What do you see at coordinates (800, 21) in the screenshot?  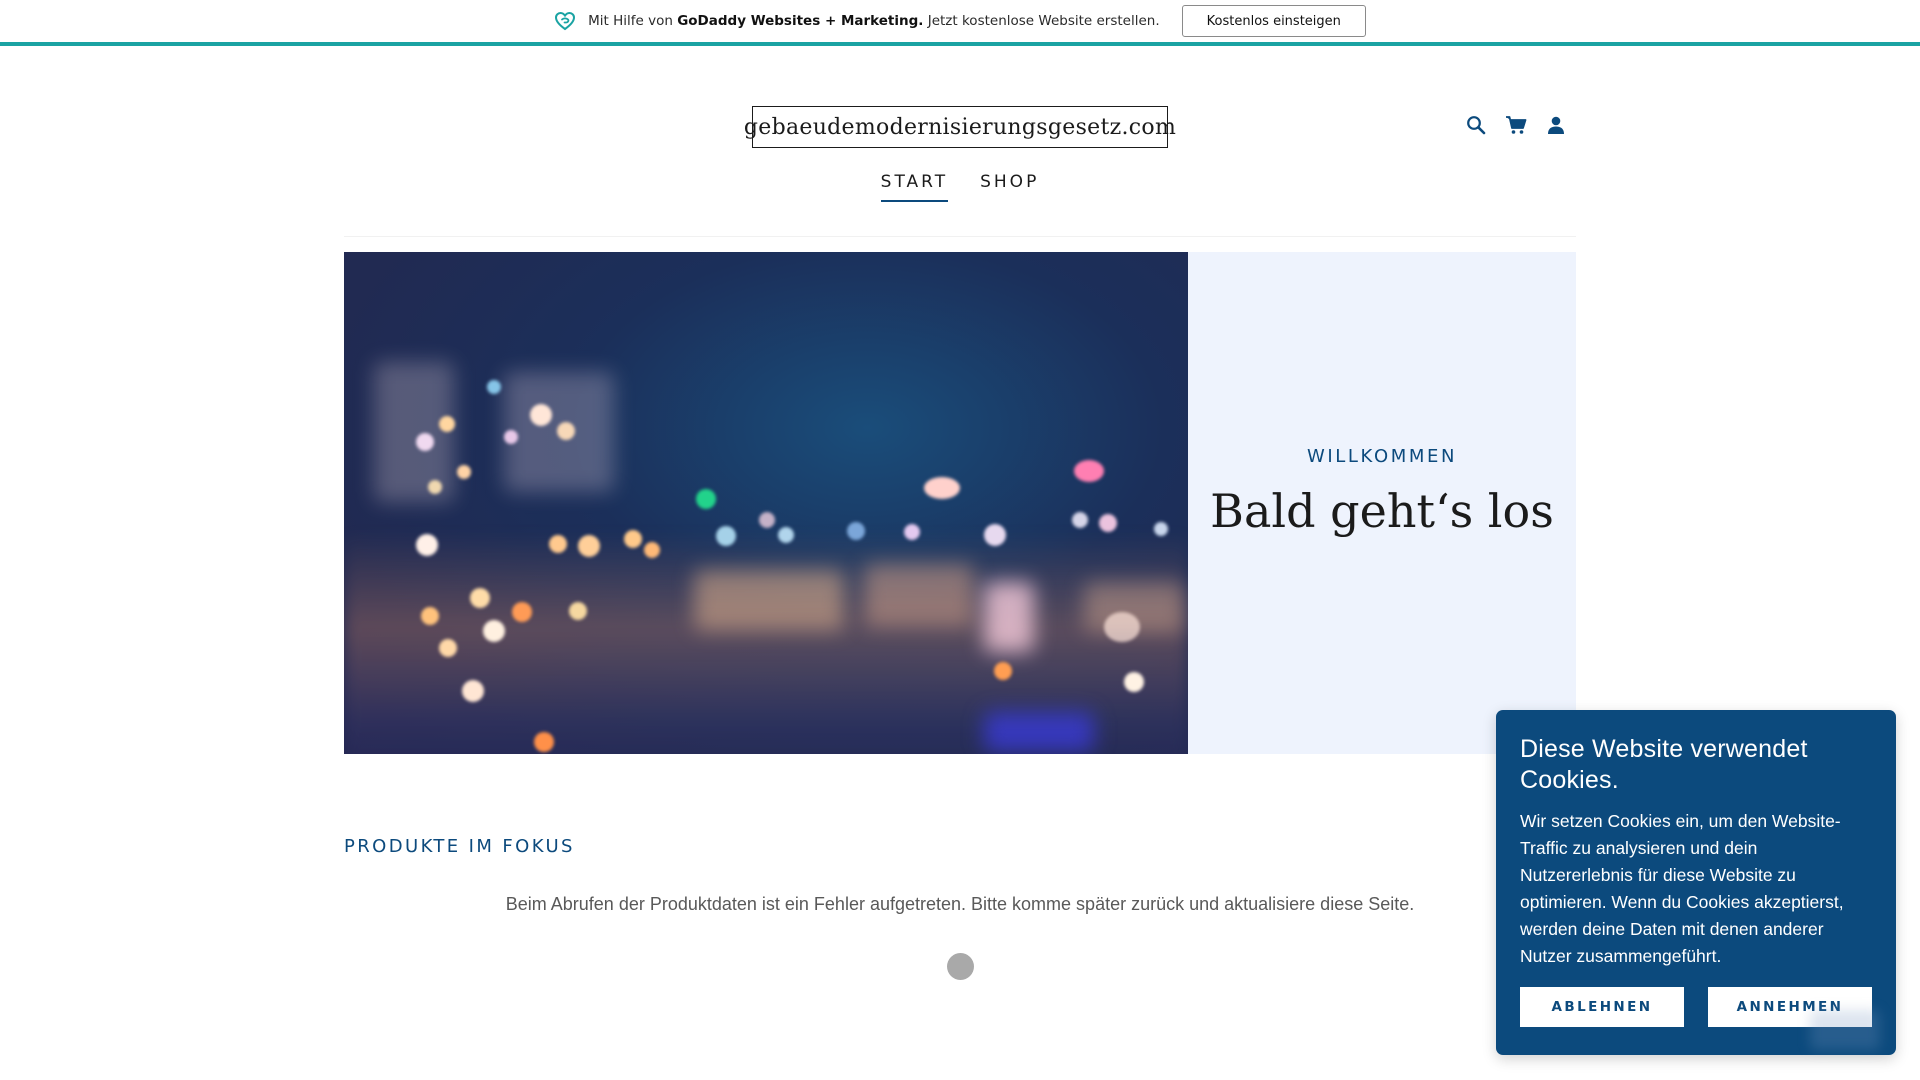 I see `promo-brand: GoDaddy Websites + Marketing.` at bounding box center [800, 21].